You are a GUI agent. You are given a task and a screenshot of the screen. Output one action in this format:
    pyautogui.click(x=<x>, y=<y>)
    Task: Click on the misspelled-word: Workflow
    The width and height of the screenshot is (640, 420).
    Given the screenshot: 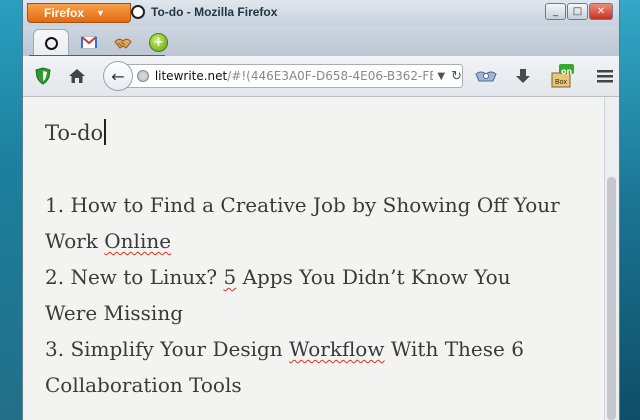 What is the action you would take?
    pyautogui.click(x=337, y=349)
    